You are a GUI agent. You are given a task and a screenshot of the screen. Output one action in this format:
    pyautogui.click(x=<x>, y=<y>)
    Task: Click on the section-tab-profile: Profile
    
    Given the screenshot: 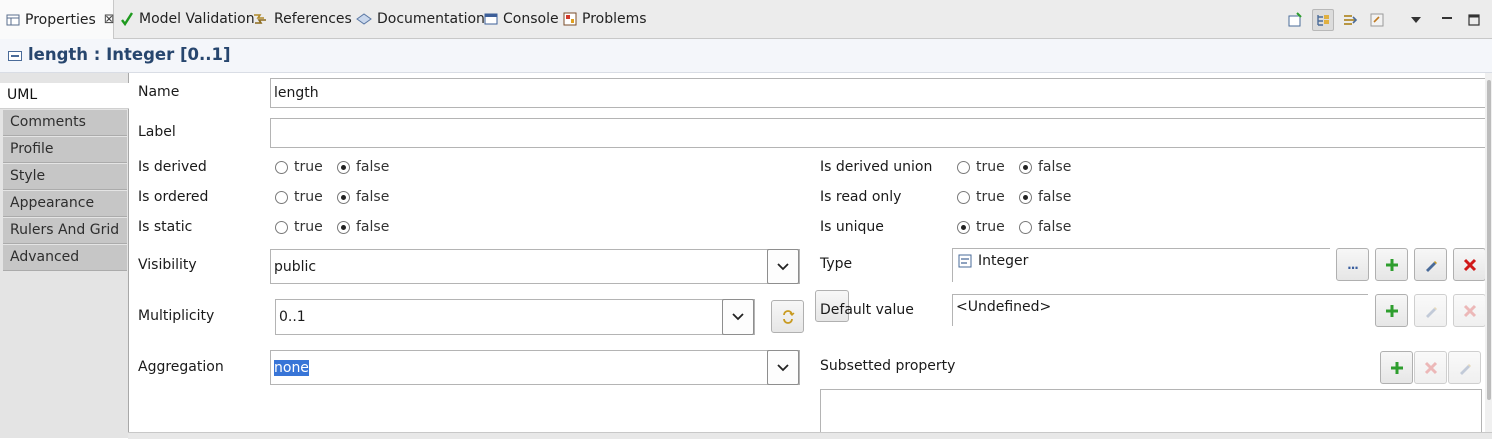 What is the action you would take?
    pyautogui.click(x=65, y=150)
    